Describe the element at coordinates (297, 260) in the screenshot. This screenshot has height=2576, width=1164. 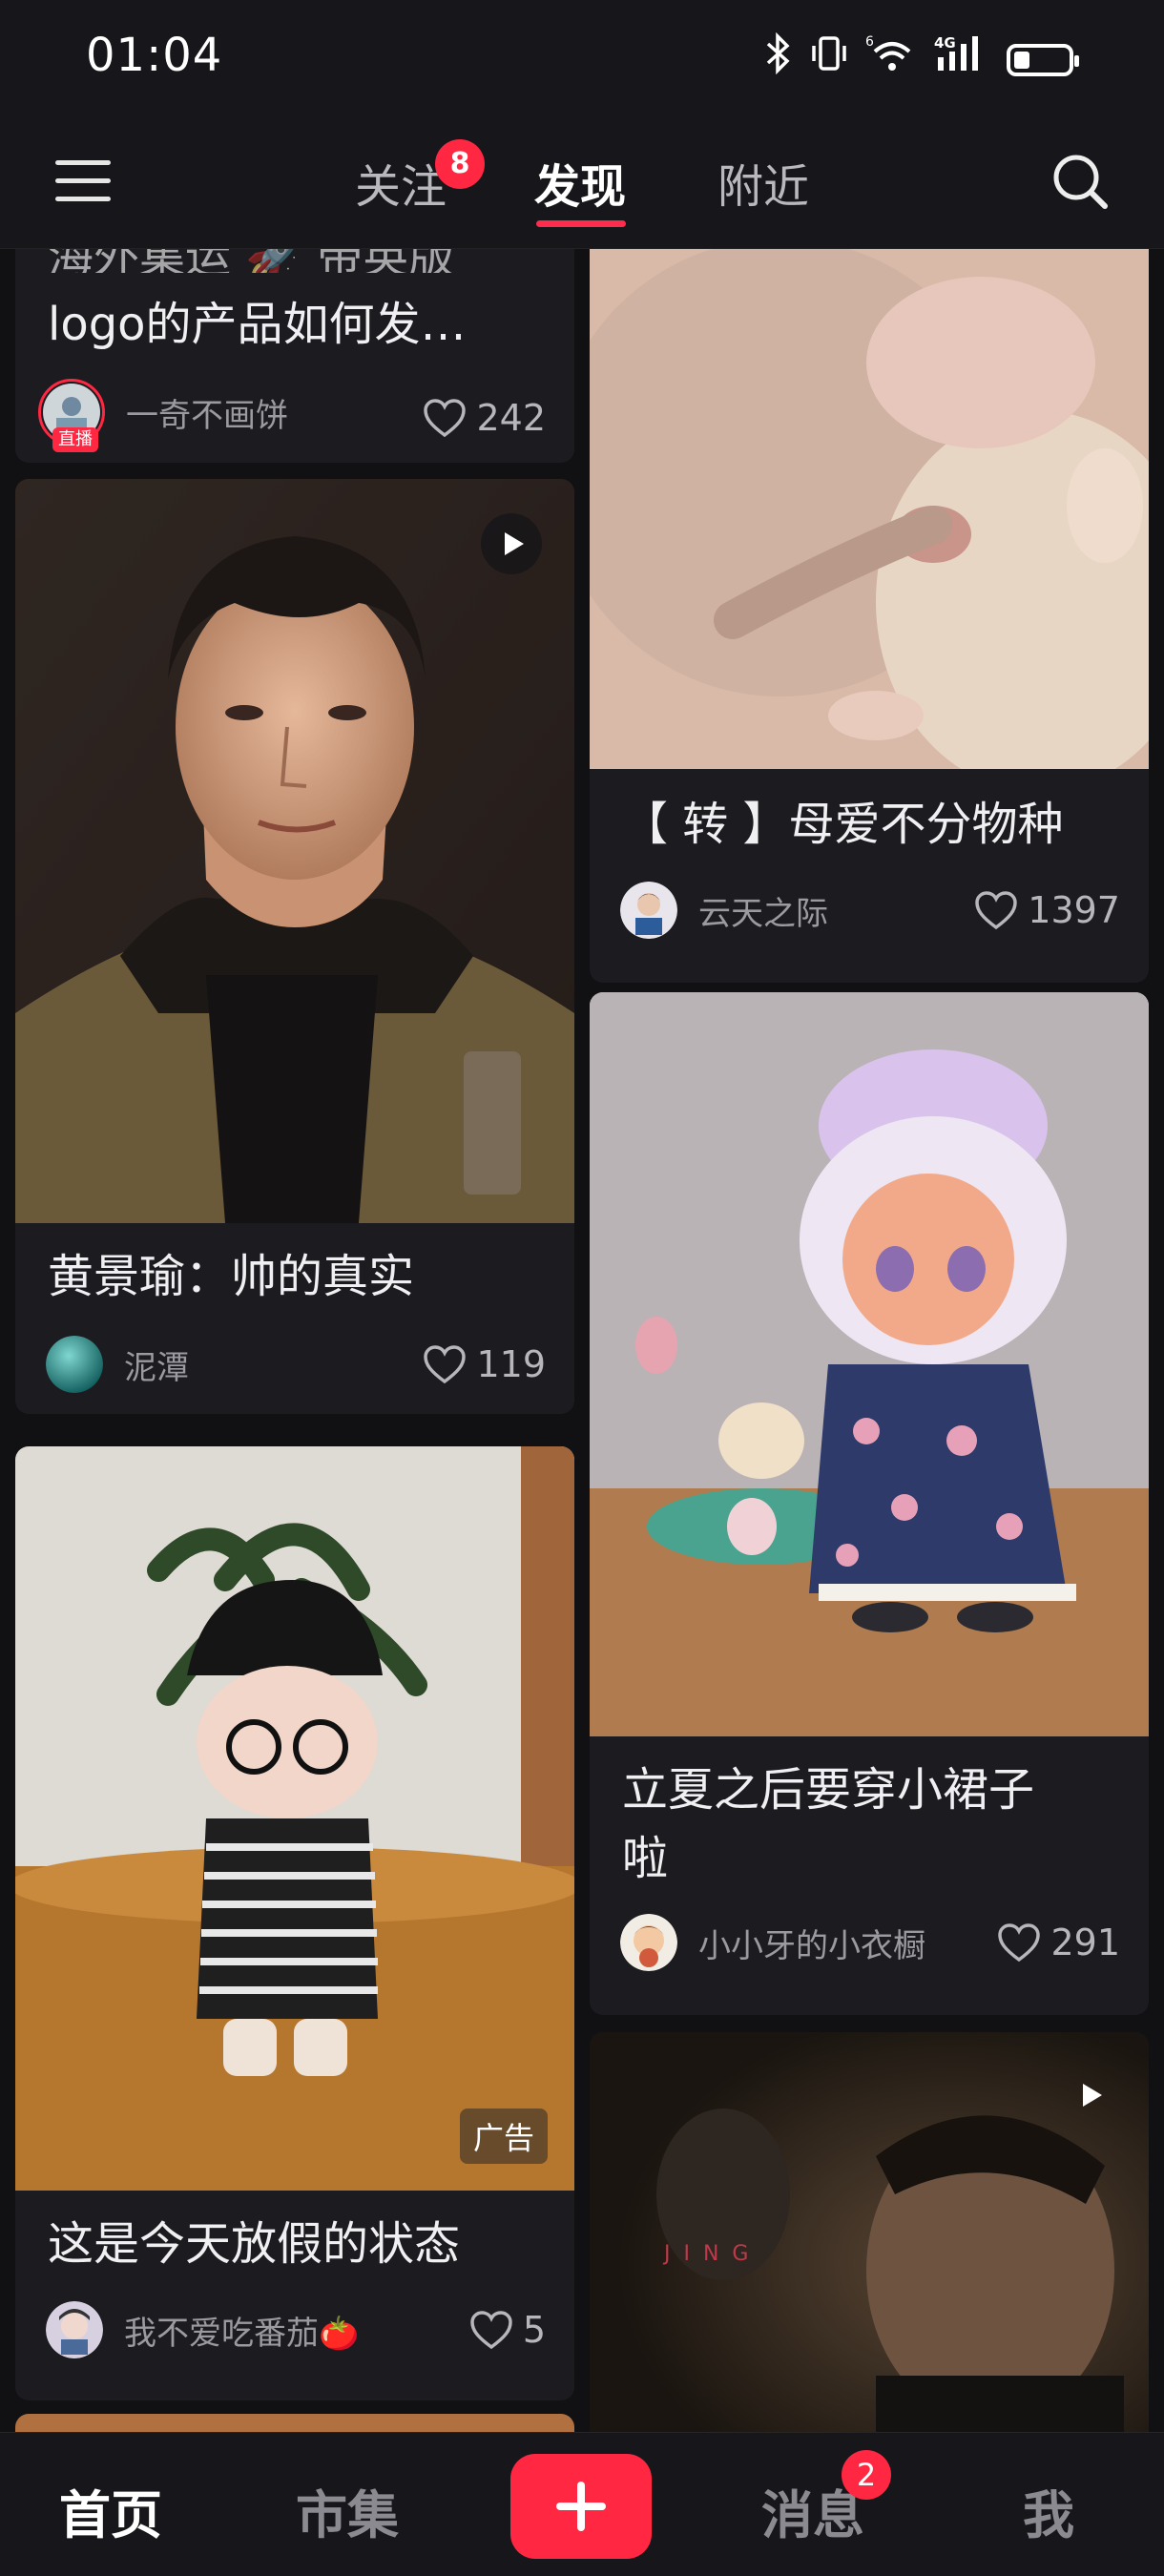
I see `card-title-hidden-line: 海外集运 🚀 带英版` at that location.